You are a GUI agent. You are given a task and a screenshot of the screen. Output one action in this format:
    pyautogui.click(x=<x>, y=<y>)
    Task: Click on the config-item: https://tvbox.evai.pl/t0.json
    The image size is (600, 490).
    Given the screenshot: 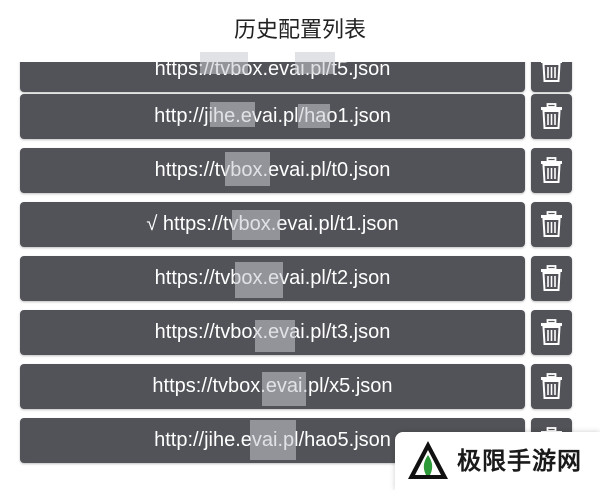 What is the action you would take?
    pyautogui.click(x=300, y=170)
    